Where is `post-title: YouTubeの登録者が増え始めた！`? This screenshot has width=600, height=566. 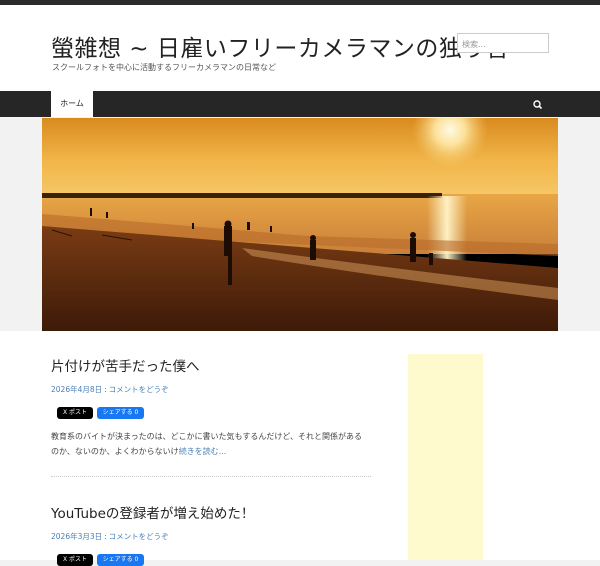
post-title: YouTubeの登録者が増え始めた！ is located at coordinates (211, 512).